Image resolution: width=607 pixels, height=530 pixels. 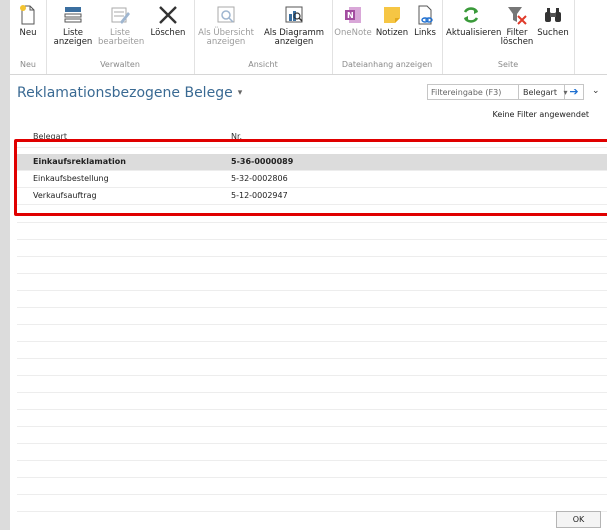 I want to click on view-list-label-2: anzeigen, so click(x=73, y=42).